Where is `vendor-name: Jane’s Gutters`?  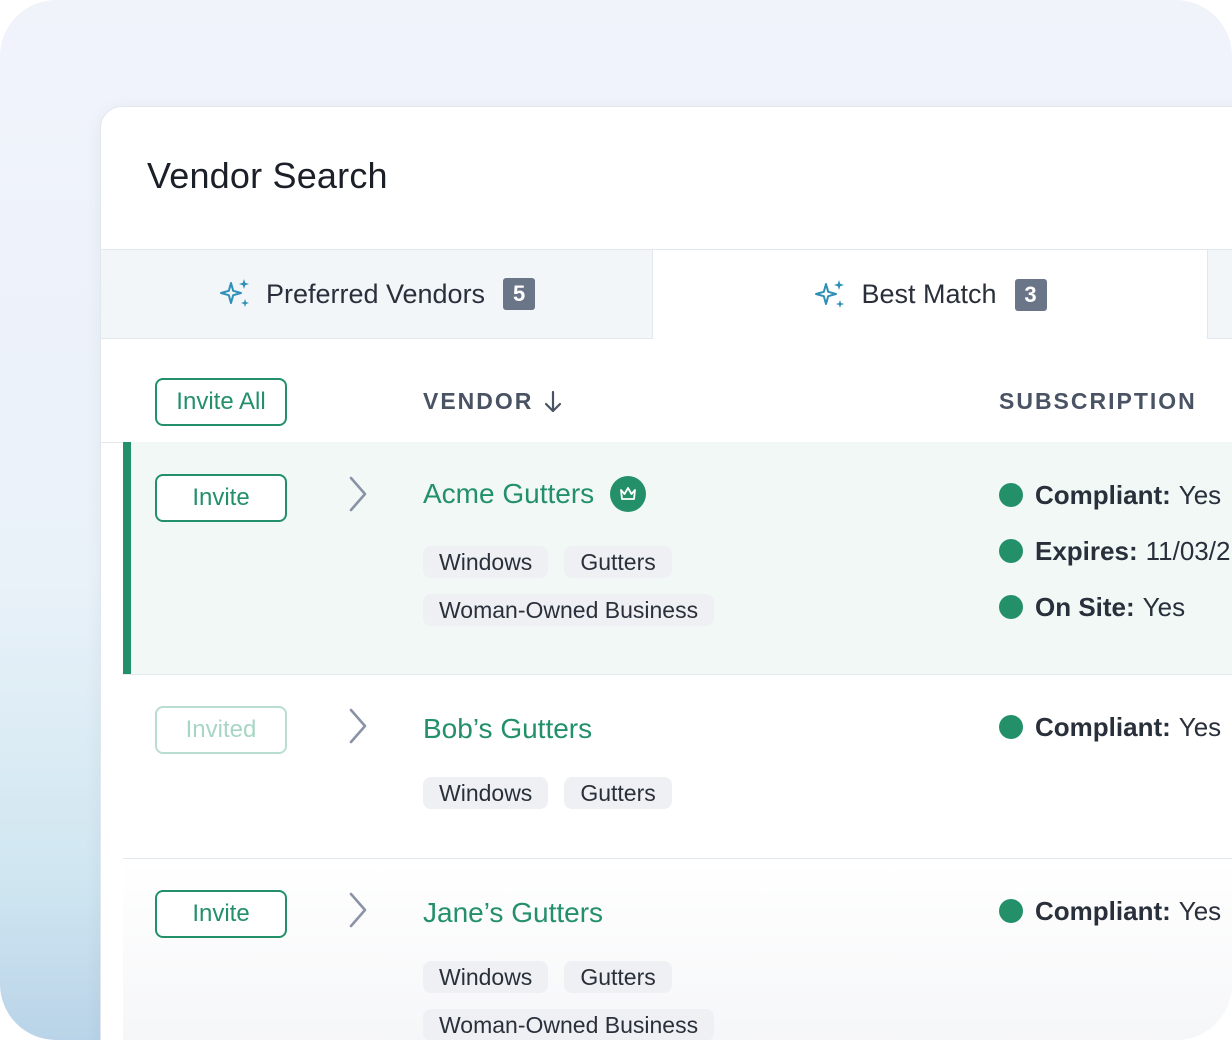 vendor-name: Jane’s Gutters is located at coordinates (513, 913).